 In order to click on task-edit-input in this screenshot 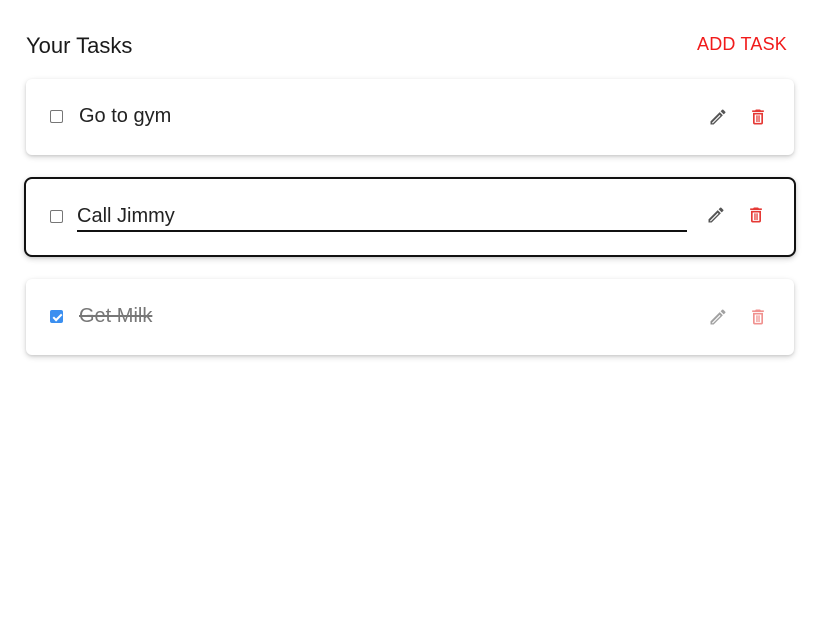, I will do `click(382, 217)`.